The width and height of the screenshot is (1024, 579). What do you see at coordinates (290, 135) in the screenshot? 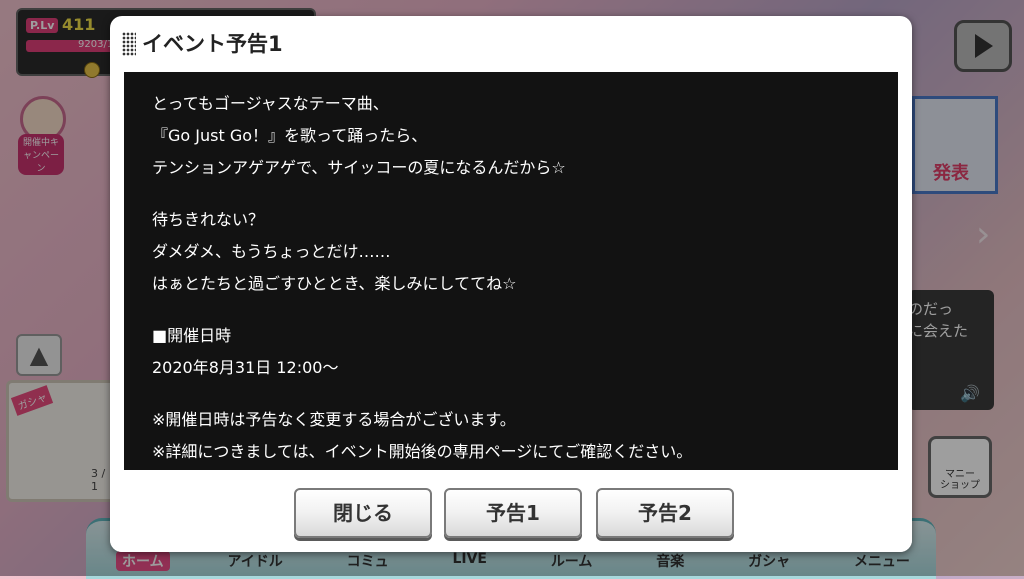
I see `text-line: 『Go Just Go！』を歌って踊ったら、` at bounding box center [290, 135].